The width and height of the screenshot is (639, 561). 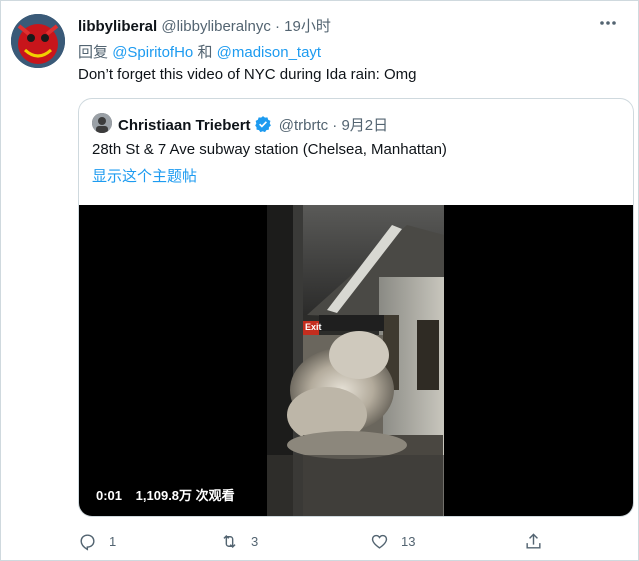 I want to click on retweet-count: 3, so click(x=255, y=541).